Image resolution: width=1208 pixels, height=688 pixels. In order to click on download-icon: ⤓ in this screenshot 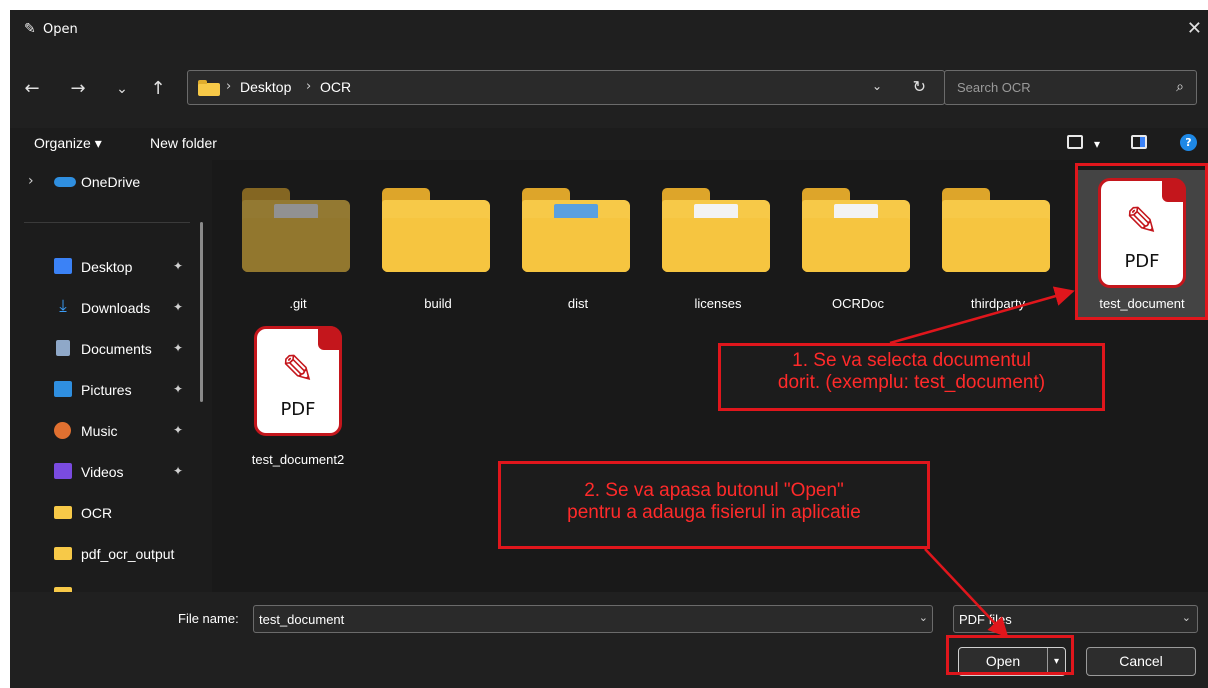, I will do `click(63, 306)`.